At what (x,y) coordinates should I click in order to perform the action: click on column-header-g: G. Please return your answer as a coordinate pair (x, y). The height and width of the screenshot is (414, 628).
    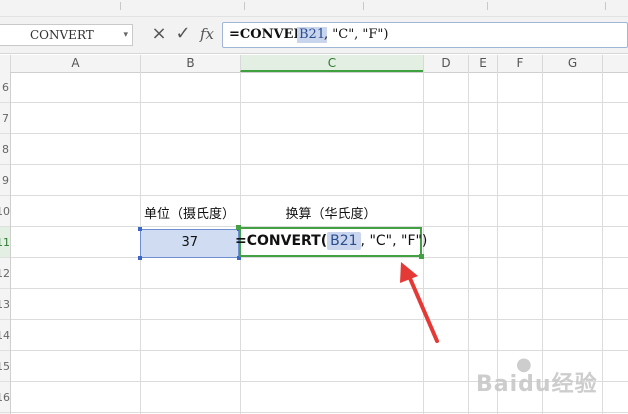
    Looking at the image, I should click on (572, 63).